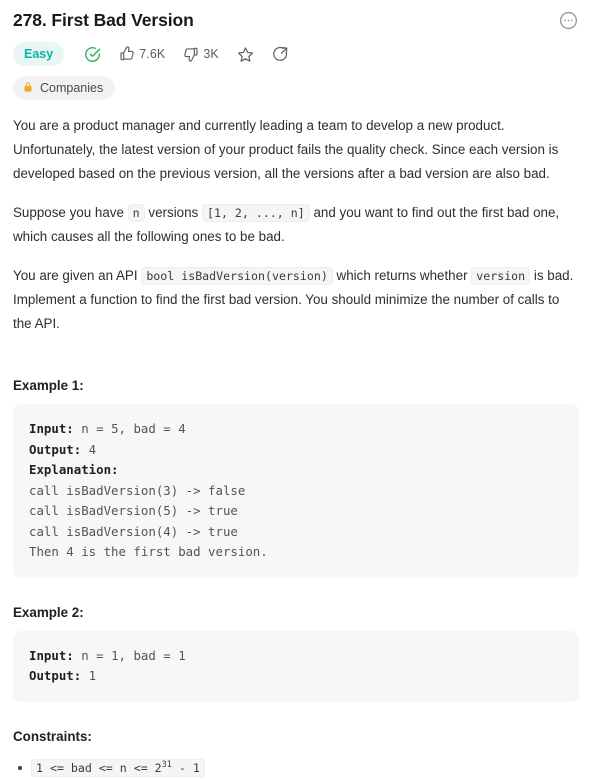 Image resolution: width=592 pixels, height=779 pixels. Describe the element at coordinates (129, 428) in the screenshot. I see `example-1-input-value: n = 5, bad = 4` at that location.